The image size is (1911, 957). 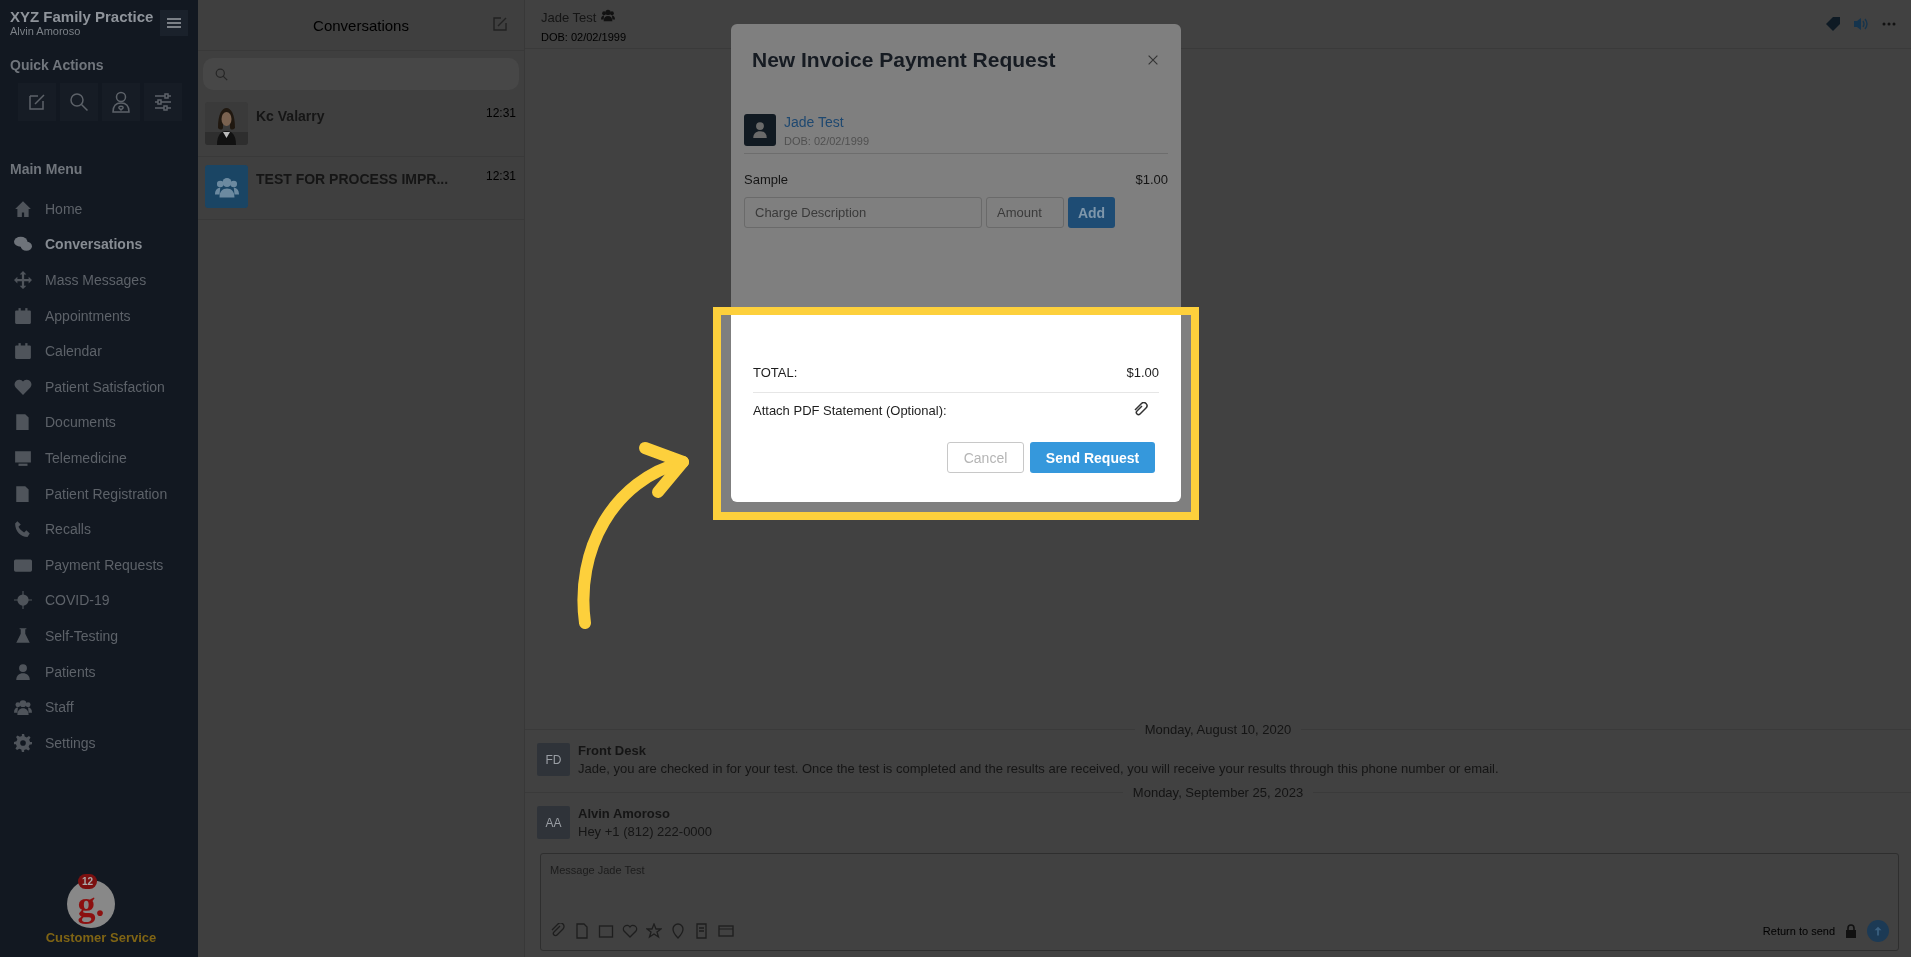 What do you see at coordinates (57, 65) in the screenshot?
I see `section-heading: Quick Actions` at bounding box center [57, 65].